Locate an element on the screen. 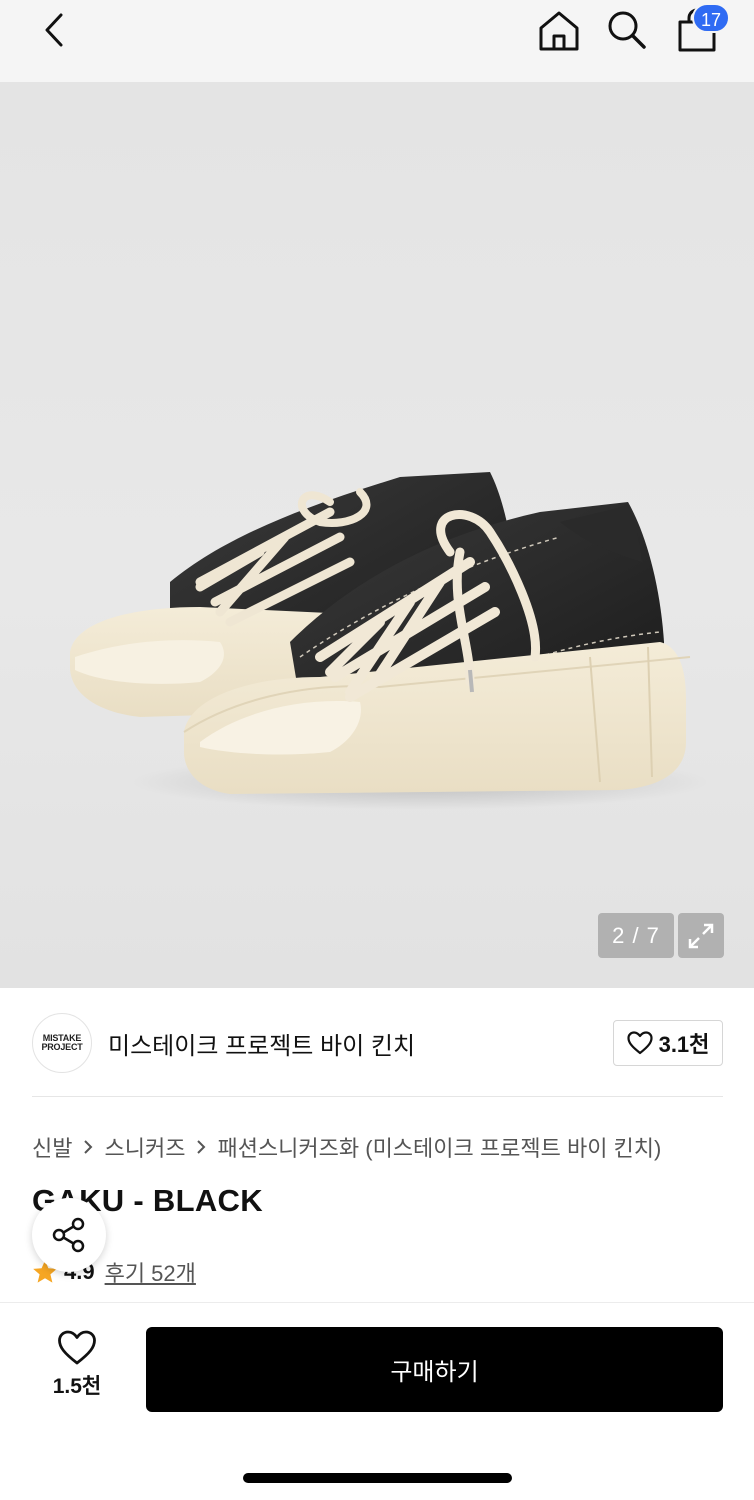 The image size is (754, 1500). back-button is located at coordinates (54, 30).